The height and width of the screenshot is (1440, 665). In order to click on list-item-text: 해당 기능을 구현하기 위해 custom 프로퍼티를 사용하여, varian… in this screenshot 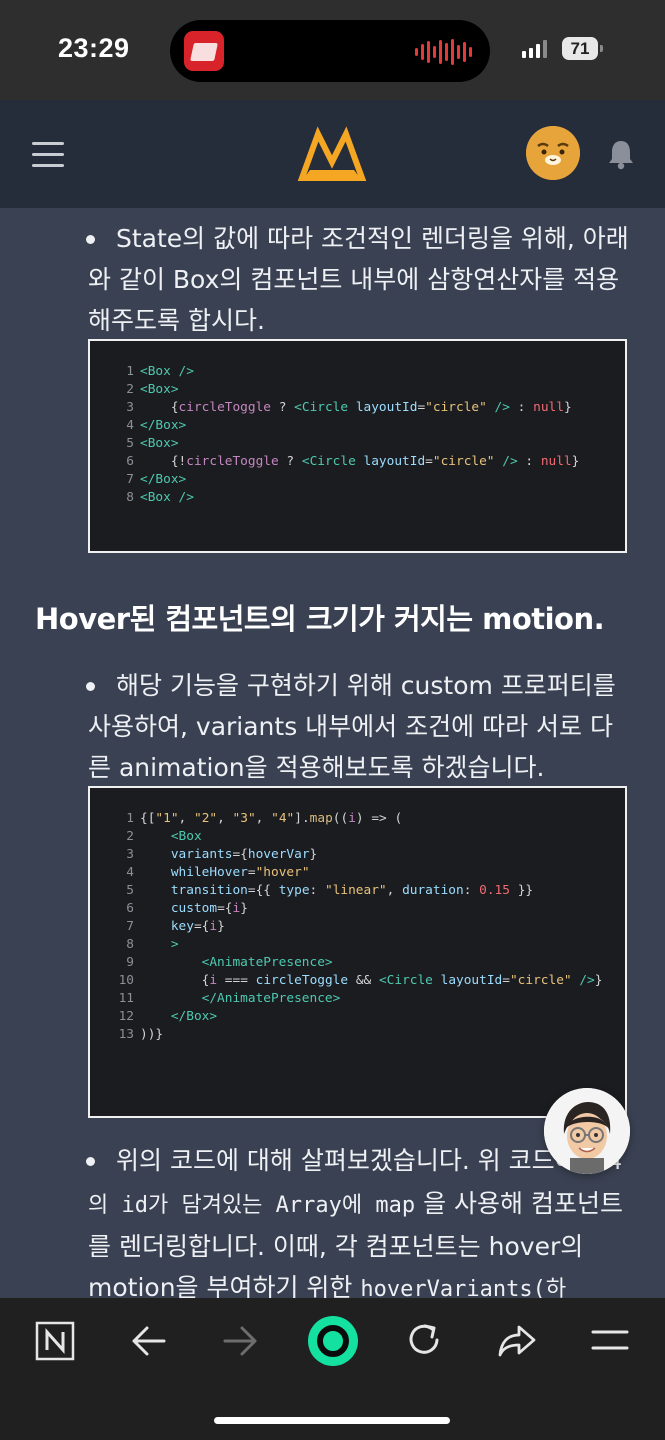, I will do `click(352, 726)`.